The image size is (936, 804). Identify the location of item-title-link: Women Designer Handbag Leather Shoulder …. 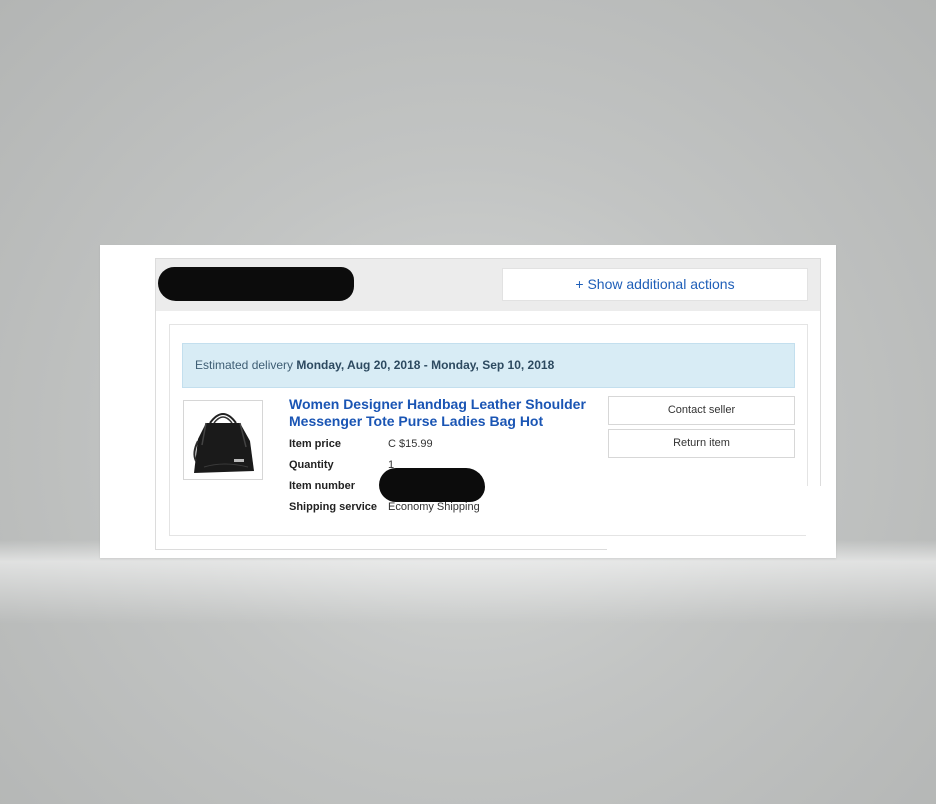
(444, 413).